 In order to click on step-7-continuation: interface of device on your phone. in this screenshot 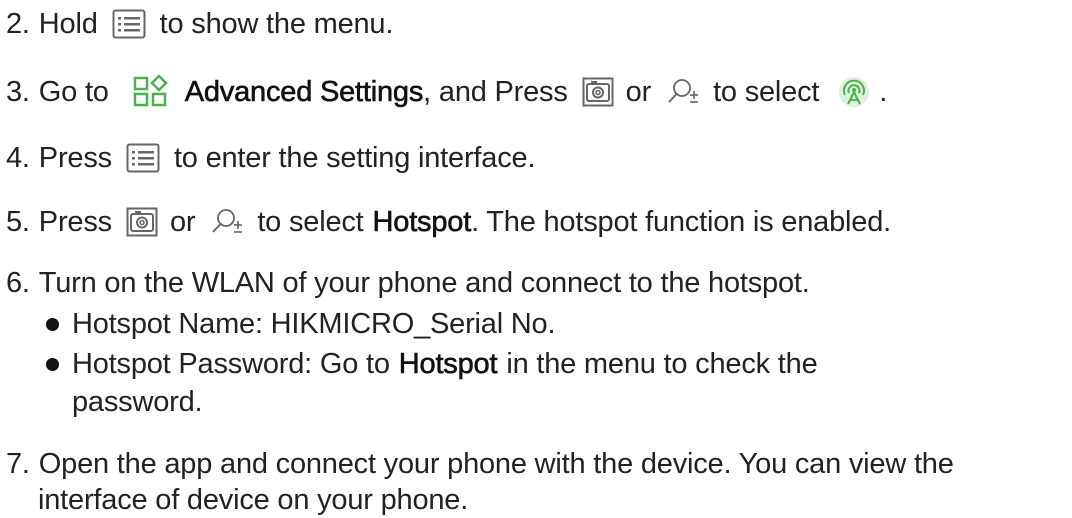, I will do `click(253, 500)`.